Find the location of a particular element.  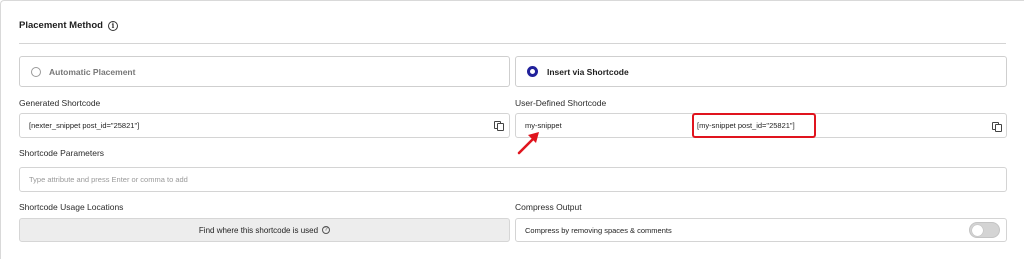

compress-output-toggle is located at coordinates (984, 230).